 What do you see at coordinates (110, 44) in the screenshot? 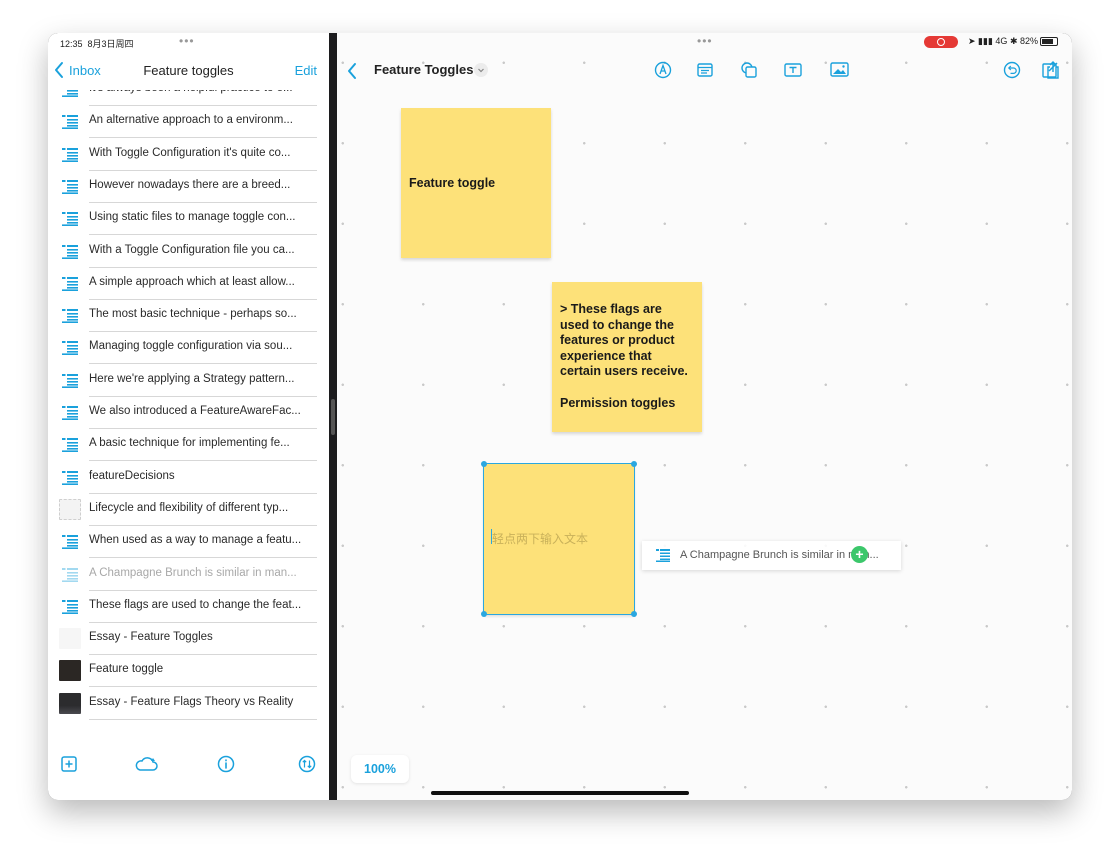
I see `status-date: 8月3日周四` at bounding box center [110, 44].